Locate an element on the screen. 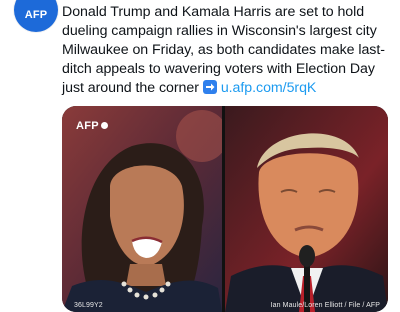 The height and width of the screenshot is (312, 400). left-photo-credit: 36L99Y2 is located at coordinates (88, 305).